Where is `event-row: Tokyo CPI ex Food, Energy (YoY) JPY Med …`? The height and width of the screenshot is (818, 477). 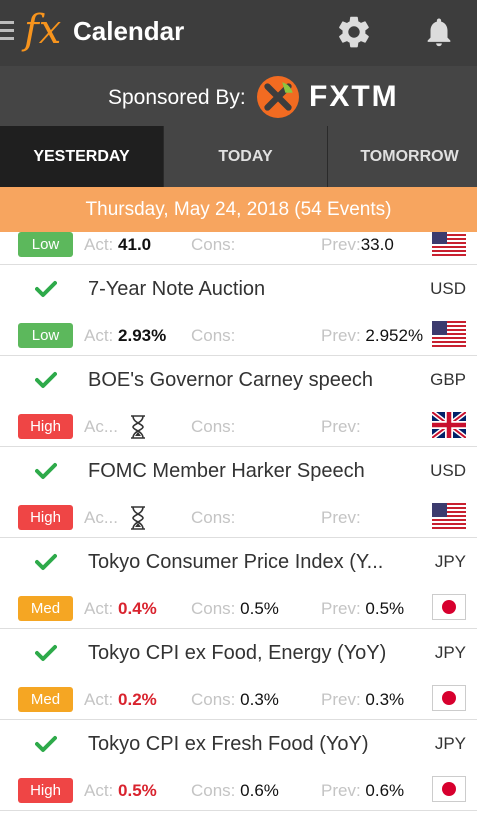
event-row: Tokyo CPI ex Food, Energy (YoY) JPY Med … is located at coordinates (238, 674).